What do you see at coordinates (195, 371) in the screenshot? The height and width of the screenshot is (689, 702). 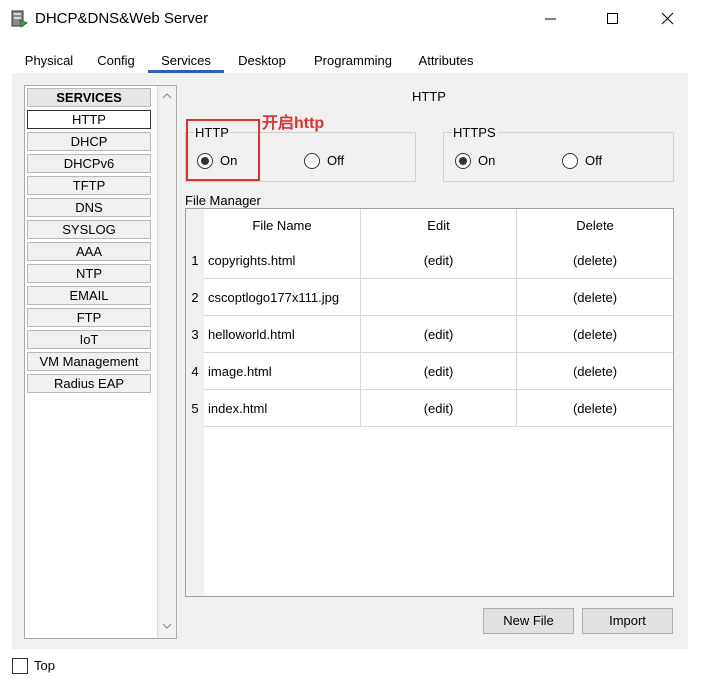 I see `row-number: 4` at bounding box center [195, 371].